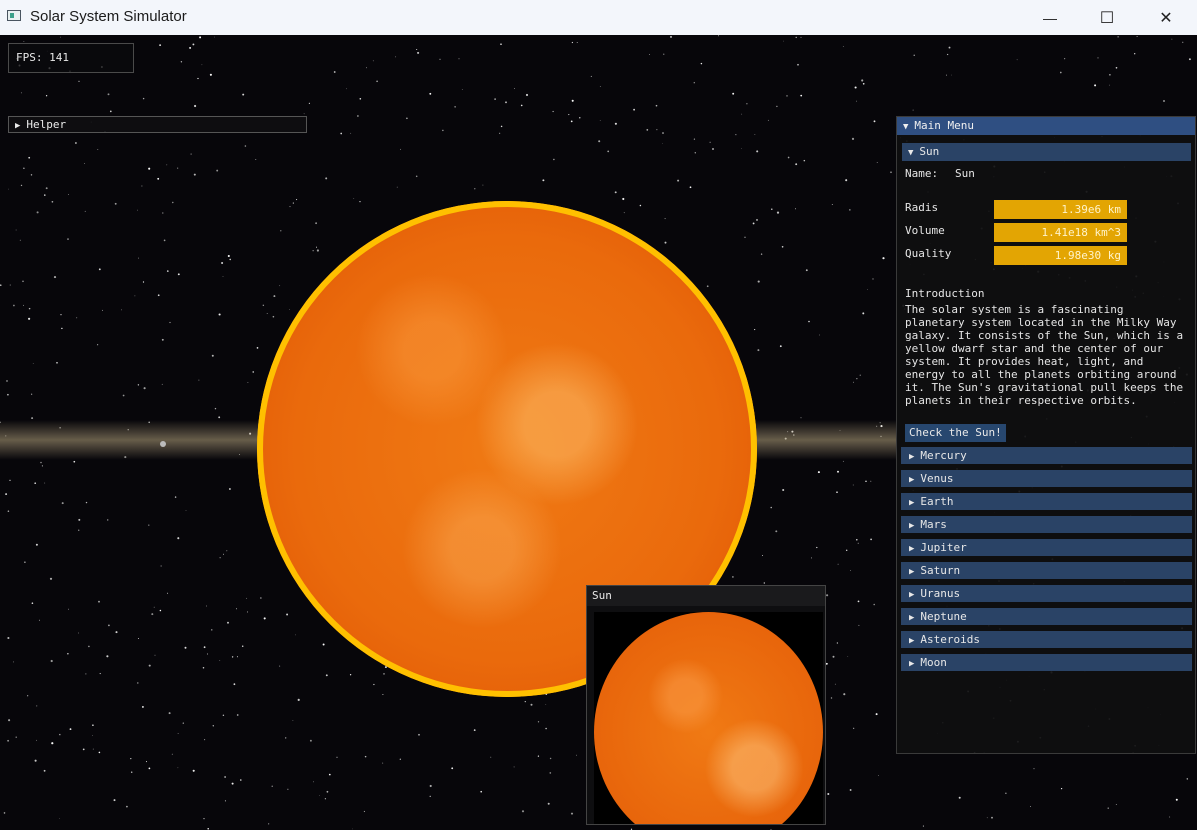 The image size is (1197, 830). Describe the element at coordinates (922, 173) in the screenshot. I see `name-label: Name:` at that location.